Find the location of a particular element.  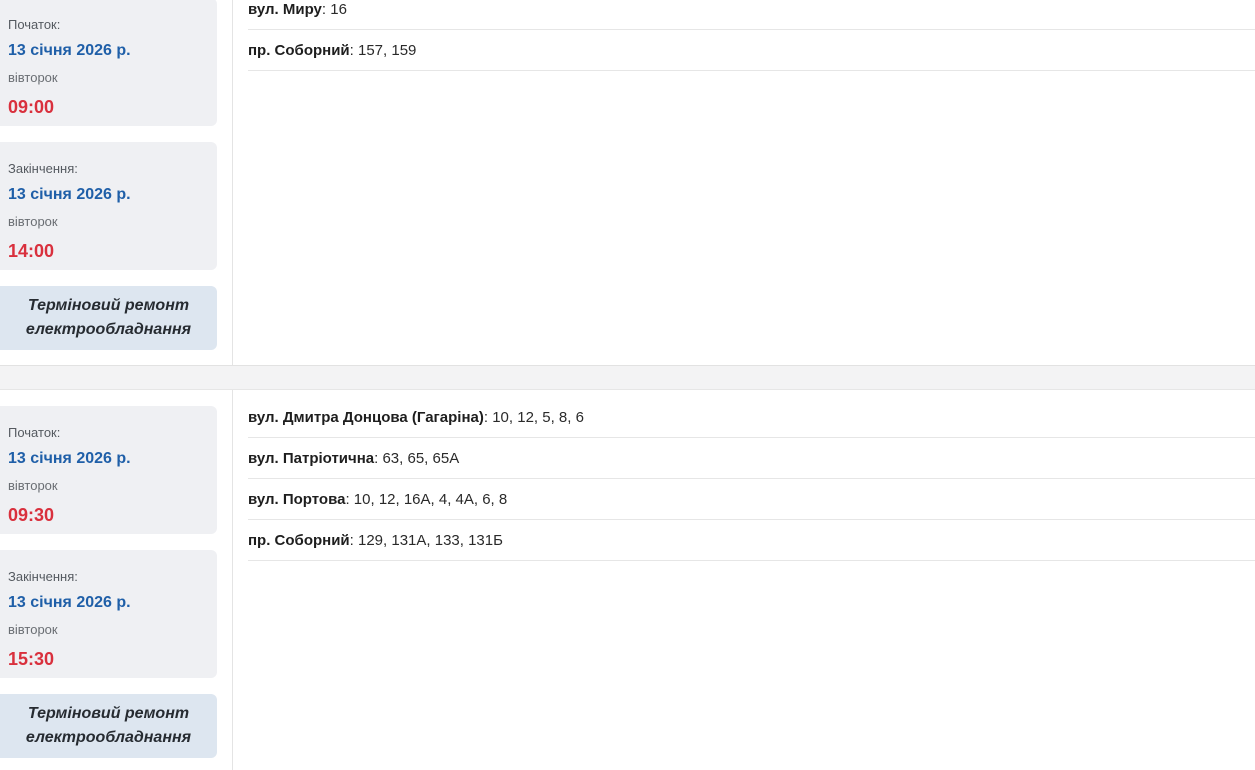

address-row: вул. Миру: 16 is located at coordinates (751, 15).